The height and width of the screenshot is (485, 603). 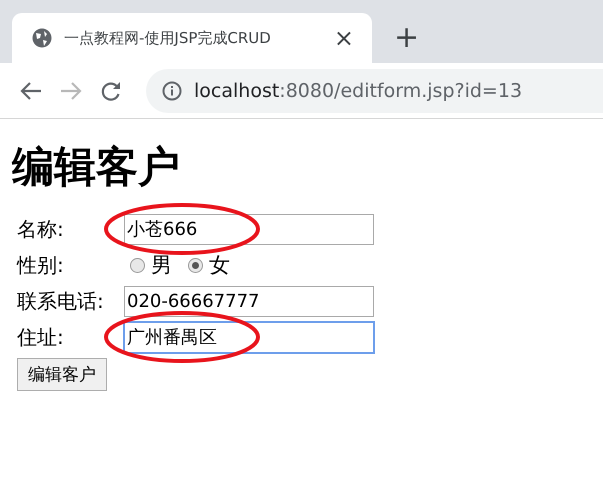 I want to click on back-icon, so click(x=31, y=90).